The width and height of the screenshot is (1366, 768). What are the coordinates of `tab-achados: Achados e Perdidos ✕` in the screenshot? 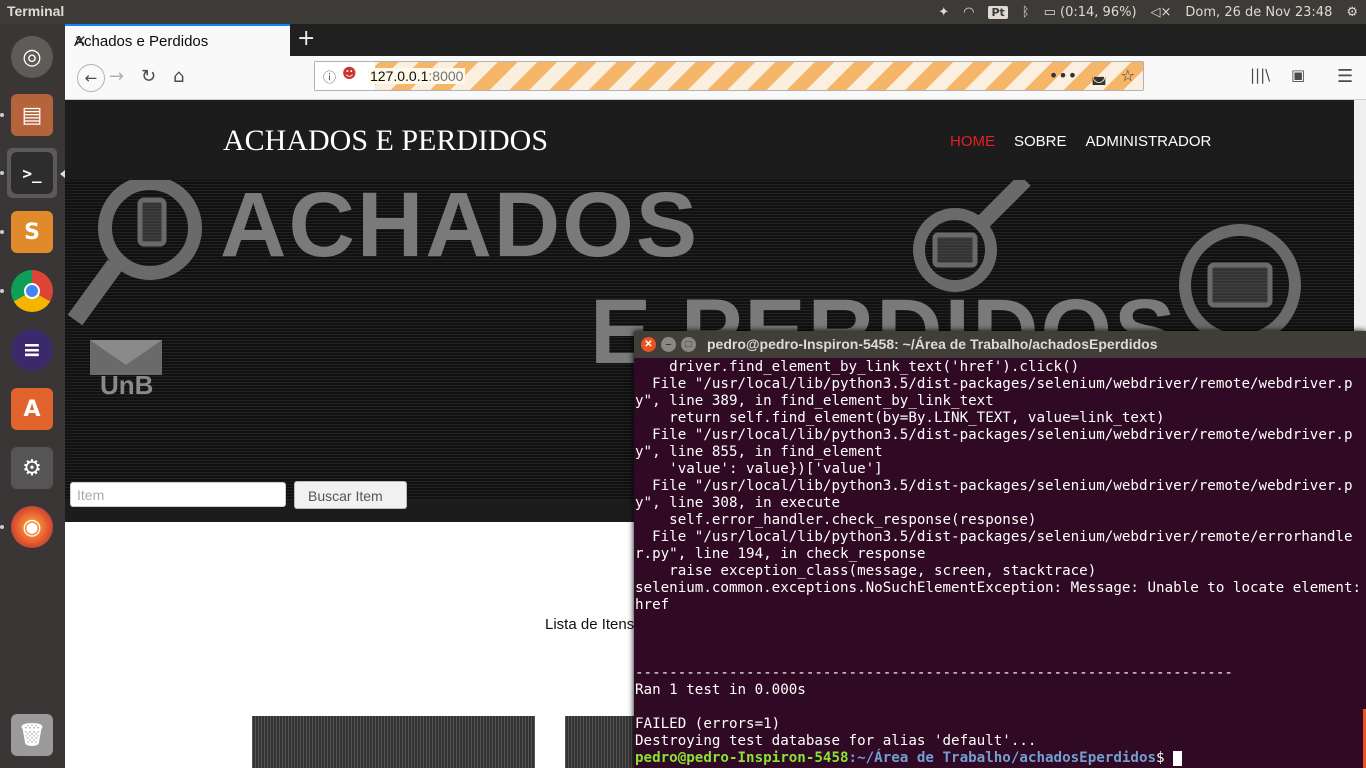 It's located at (177, 40).